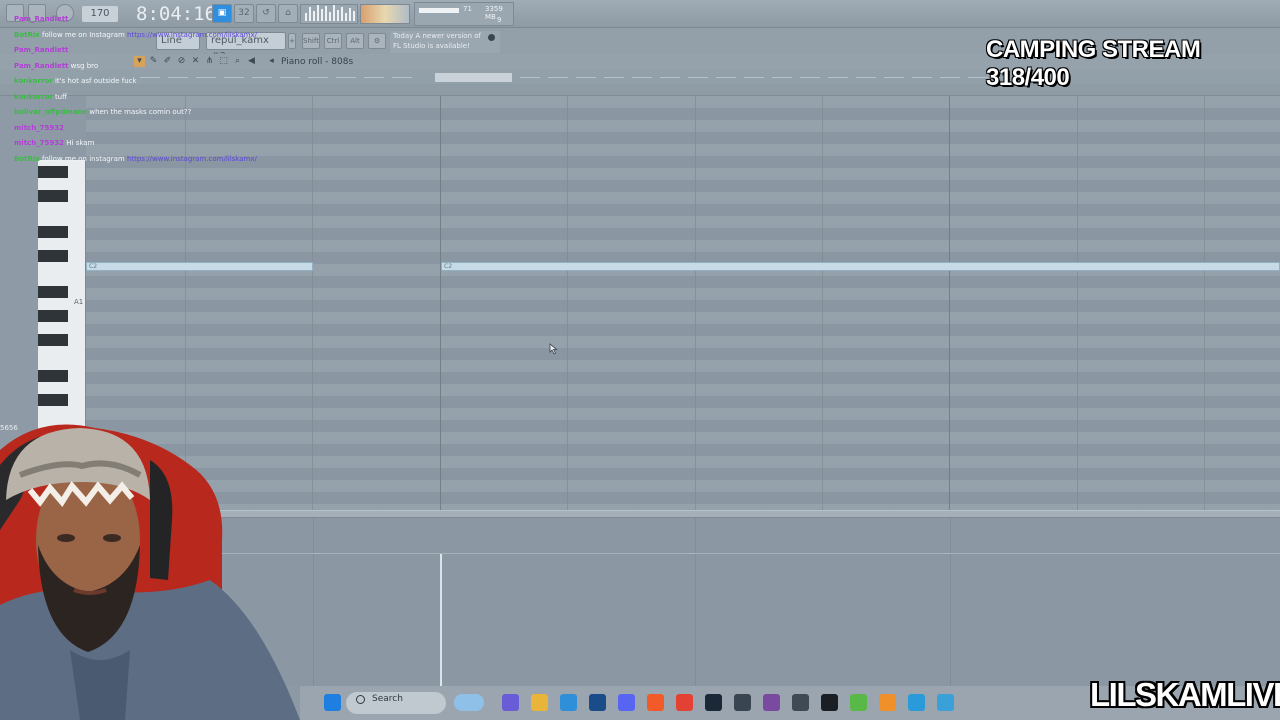 The image size is (1280, 720). Describe the element at coordinates (887, 702) in the screenshot. I see `fl-studio-icon` at that location.